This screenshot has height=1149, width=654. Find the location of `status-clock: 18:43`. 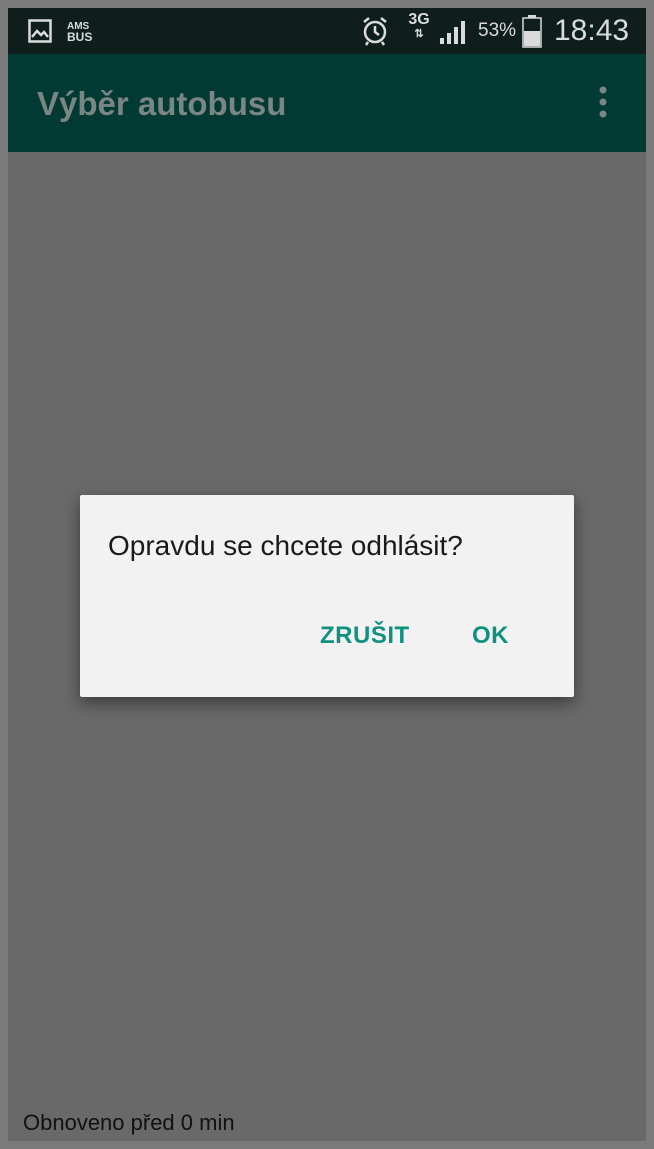

status-clock: 18:43 is located at coordinates (592, 30).